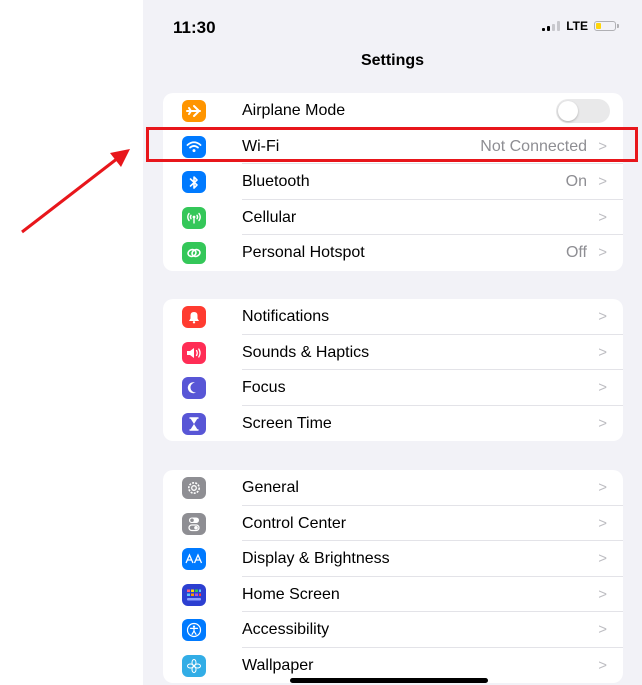 Image resolution: width=642 pixels, height=685 pixels. I want to click on wifi-highlight-box, so click(392, 144).